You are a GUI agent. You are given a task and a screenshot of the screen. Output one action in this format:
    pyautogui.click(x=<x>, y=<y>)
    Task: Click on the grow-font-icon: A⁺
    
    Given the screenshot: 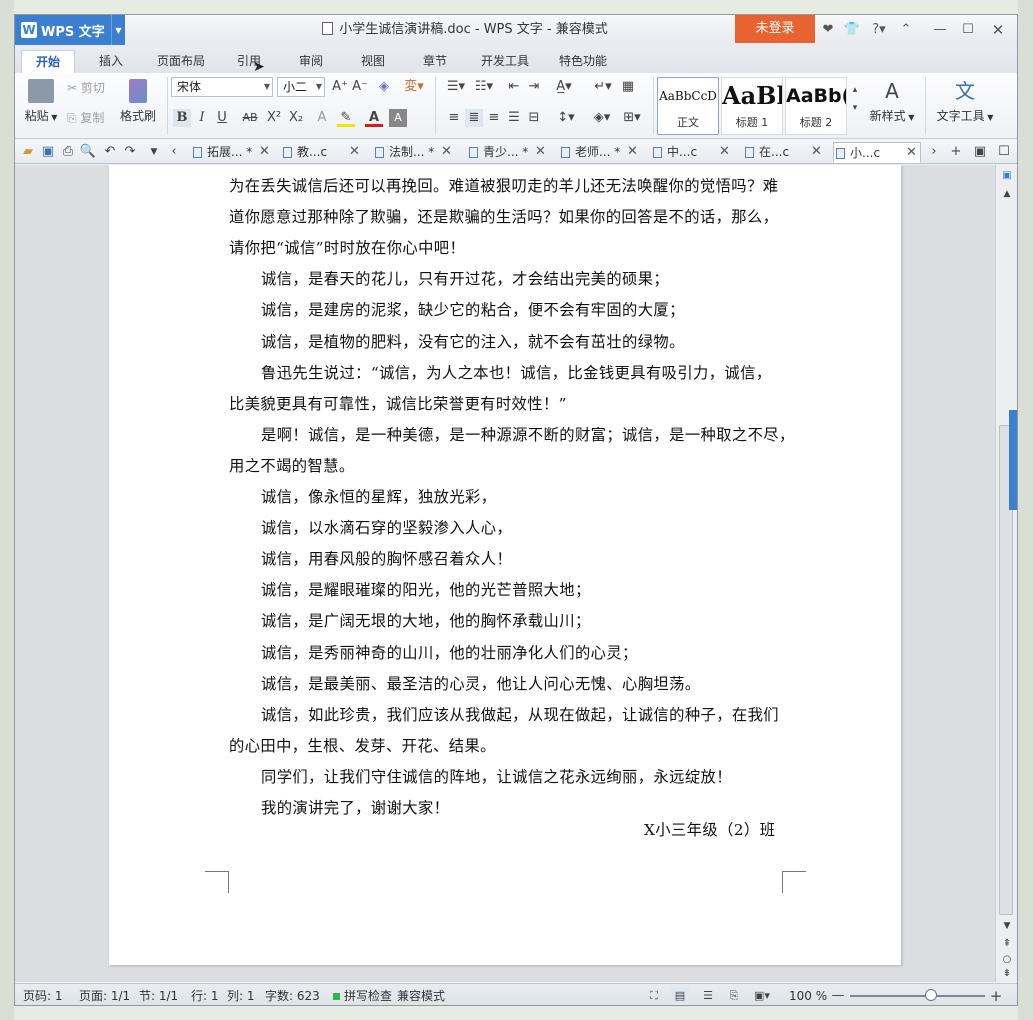 What is the action you would take?
    pyautogui.click(x=340, y=87)
    